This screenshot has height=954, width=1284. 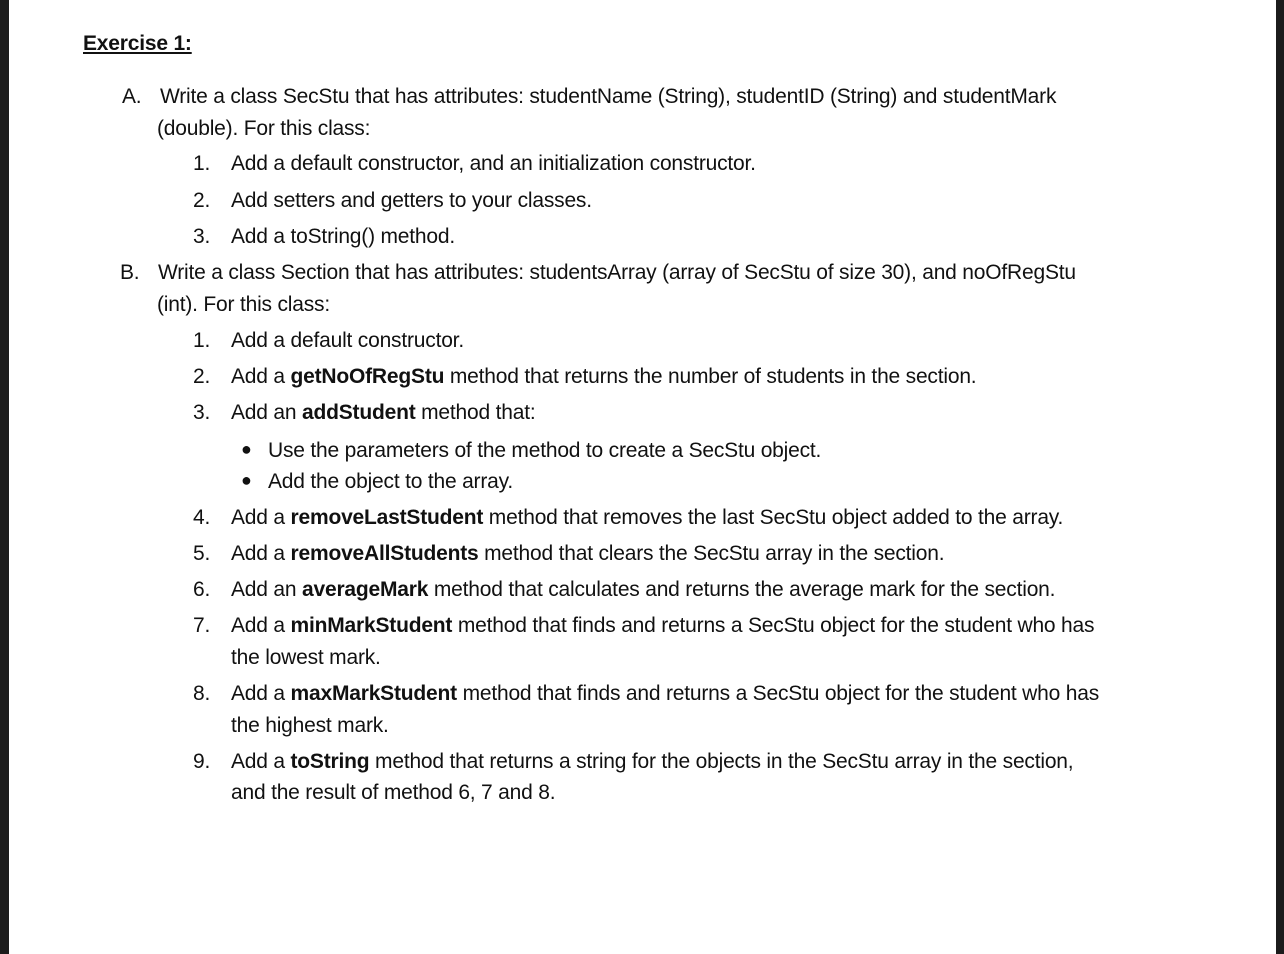 What do you see at coordinates (202, 163) in the screenshot?
I see `a-item-1-num: 1.` at bounding box center [202, 163].